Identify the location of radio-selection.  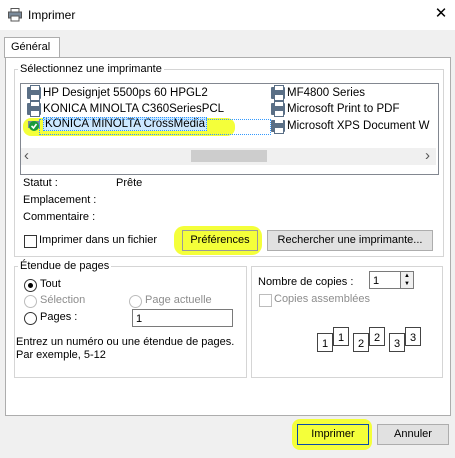
(30, 301).